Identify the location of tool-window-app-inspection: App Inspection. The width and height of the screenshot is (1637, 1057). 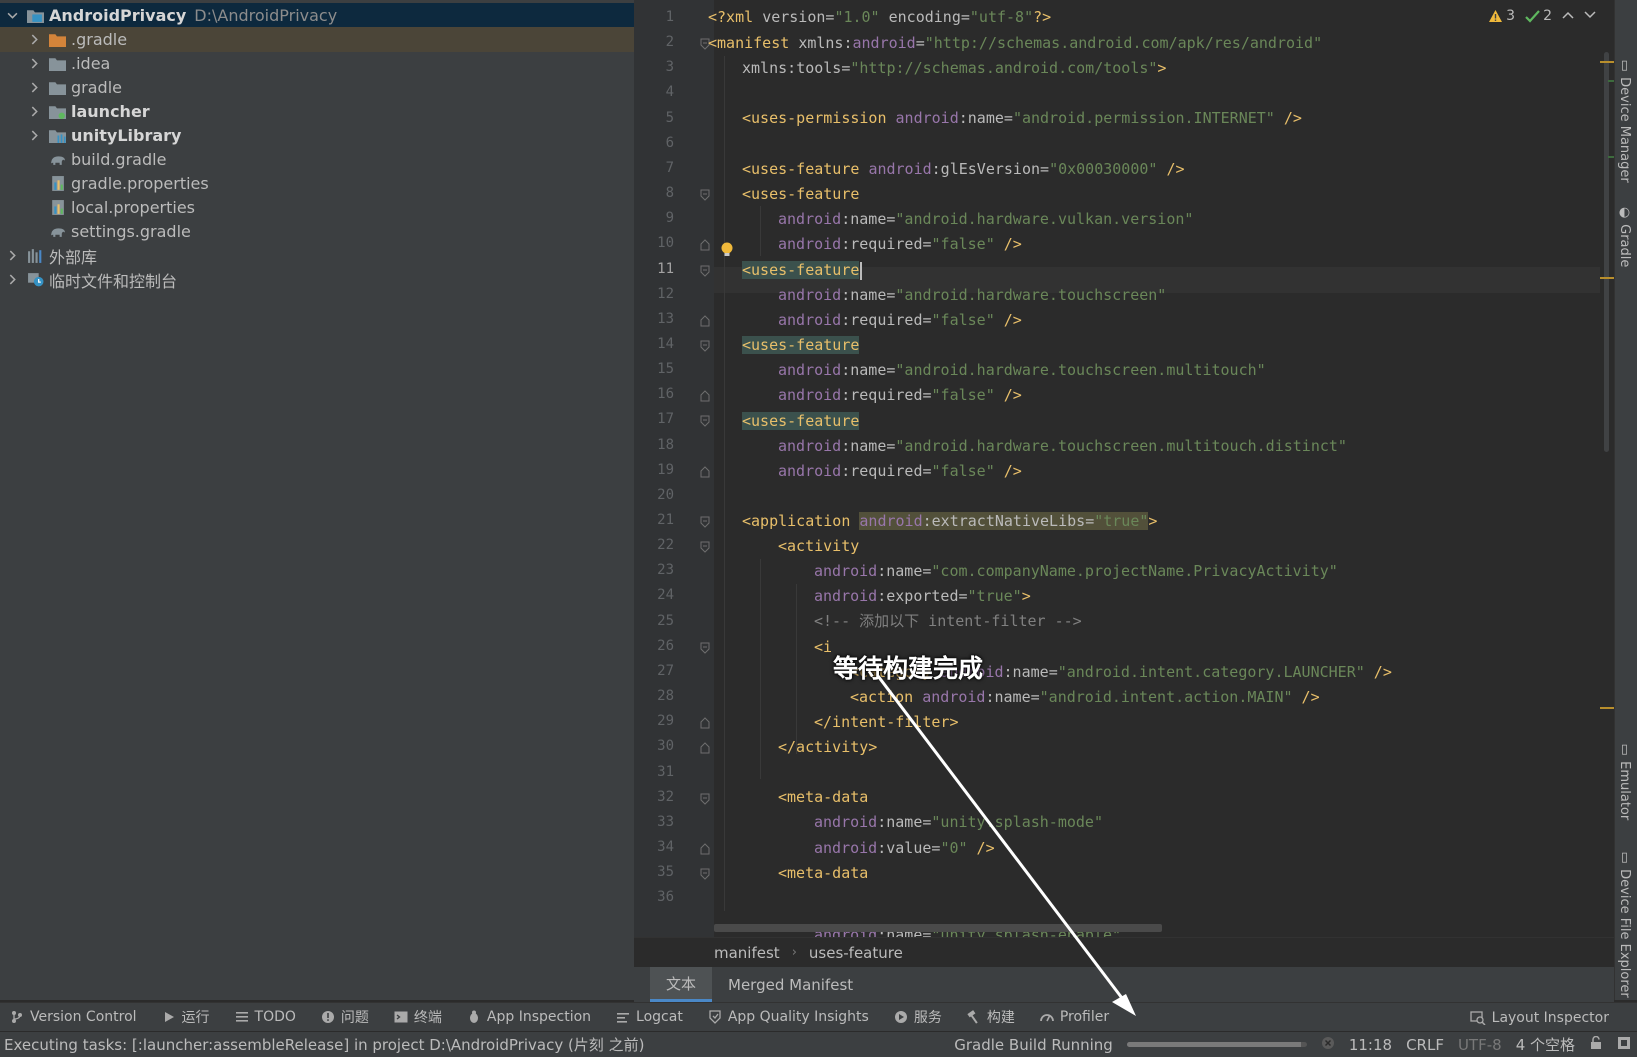
(529, 1017).